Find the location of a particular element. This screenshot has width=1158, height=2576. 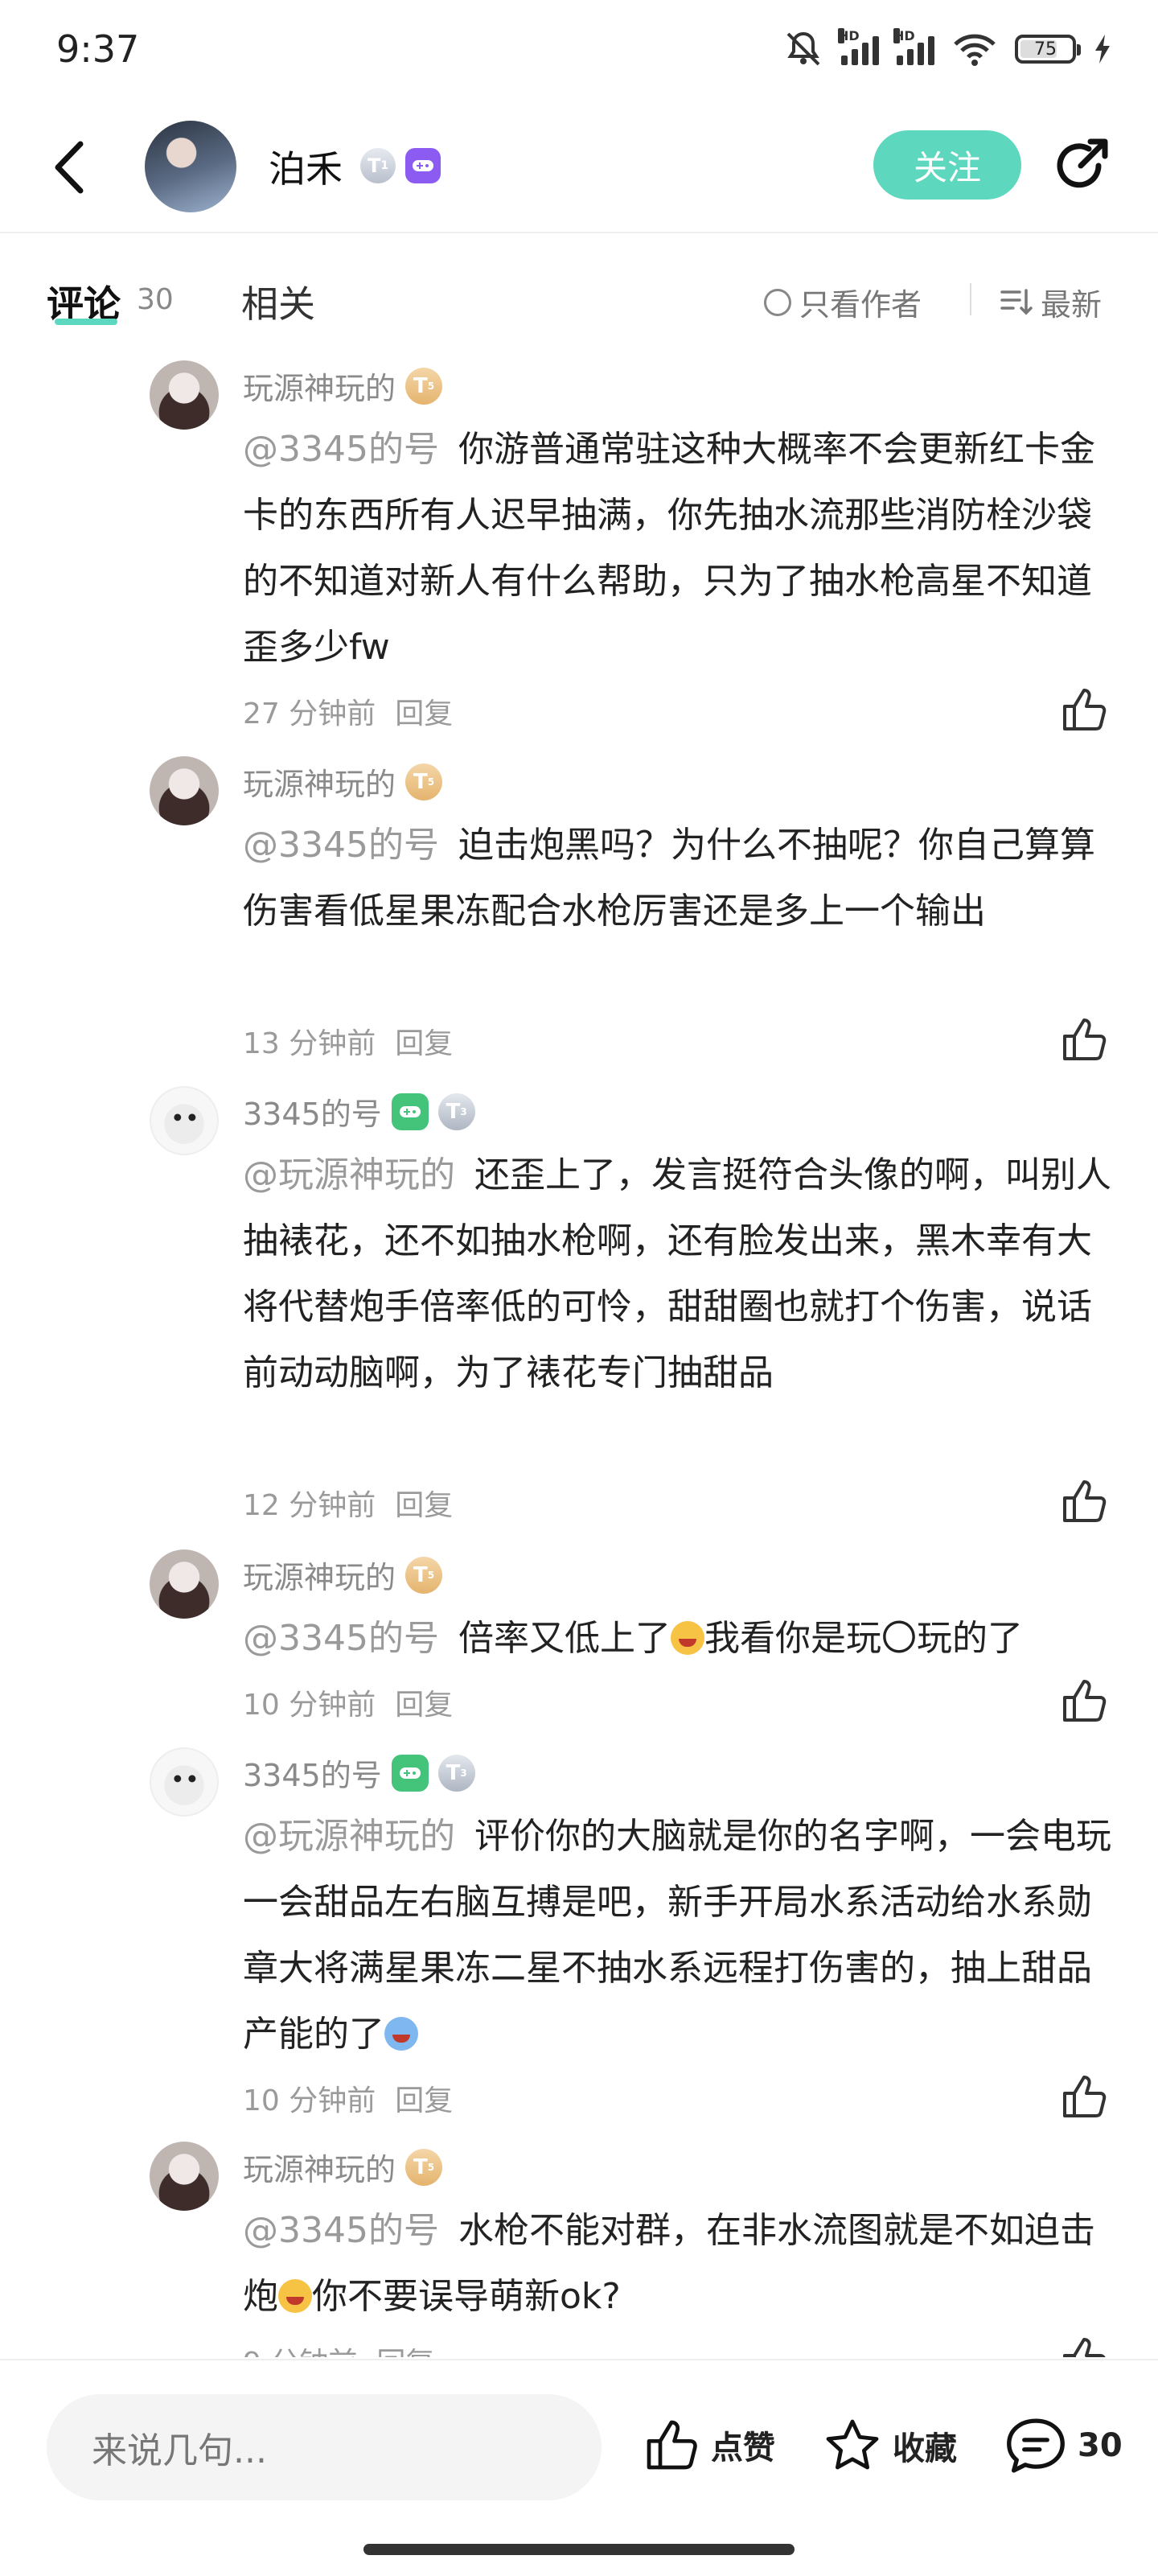

author-level-value: 1 is located at coordinates (384, 165).